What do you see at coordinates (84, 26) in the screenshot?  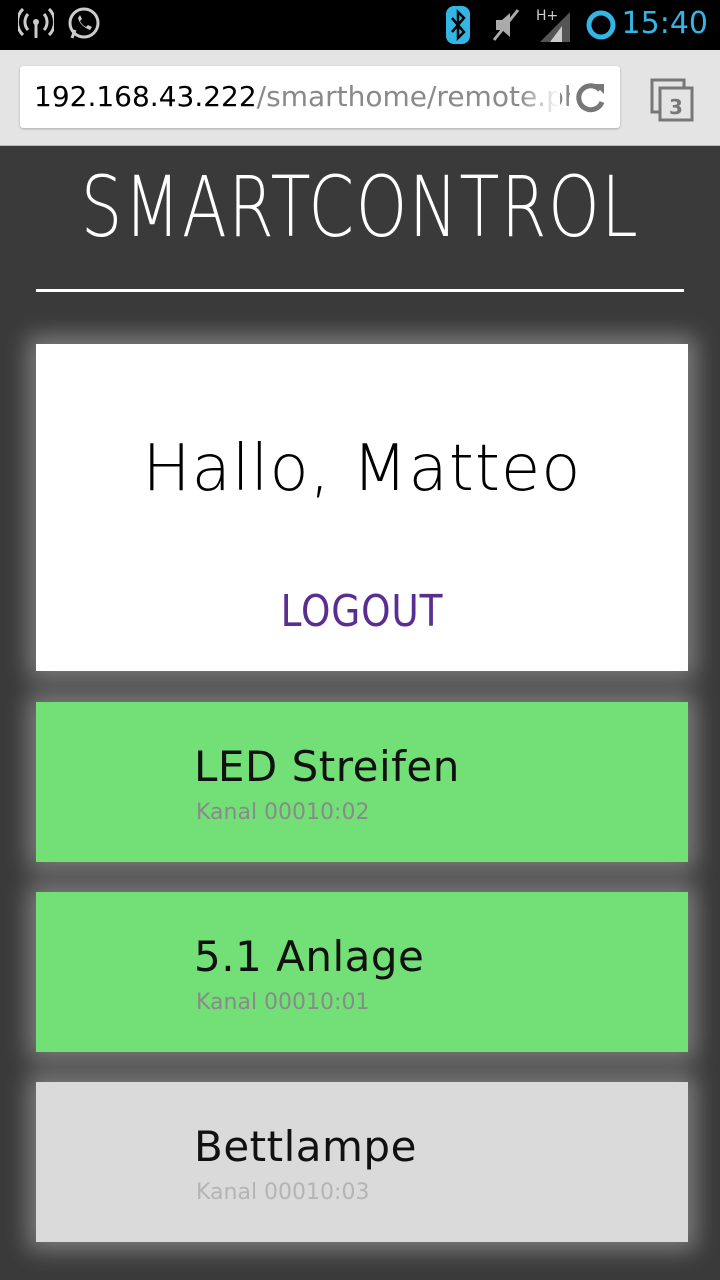 I see `whatsapp-icon` at bounding box center [84, 26].